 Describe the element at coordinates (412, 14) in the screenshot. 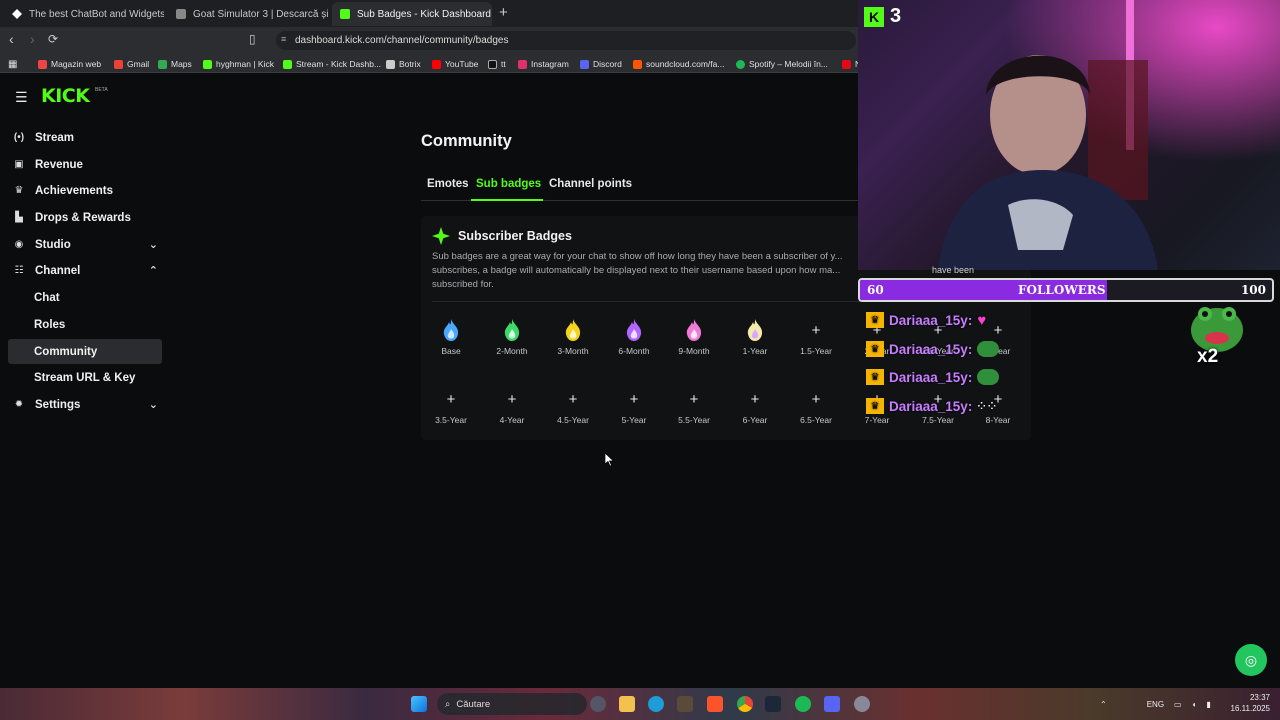

I see `browser-tab-active: Sub Badges - Kick Dashboard ✕` at that location.